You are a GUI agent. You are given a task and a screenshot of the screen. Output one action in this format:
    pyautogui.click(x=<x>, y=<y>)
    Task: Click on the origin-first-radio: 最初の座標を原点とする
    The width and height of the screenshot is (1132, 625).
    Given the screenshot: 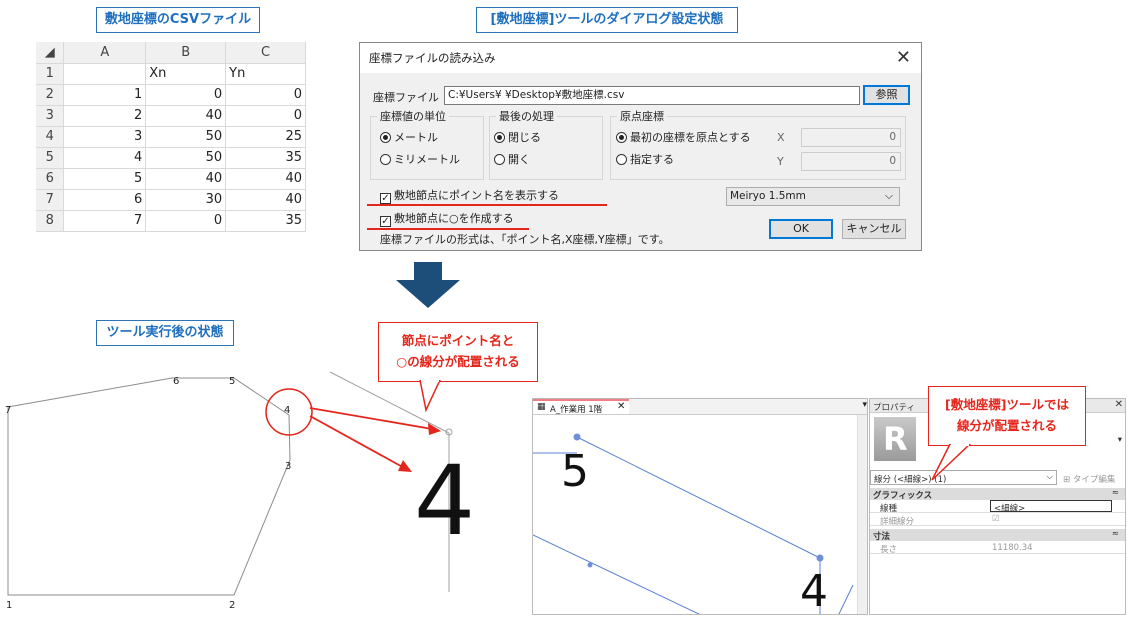 What is the action you would take?
    pyautogui.click(x=683, y=137)
    